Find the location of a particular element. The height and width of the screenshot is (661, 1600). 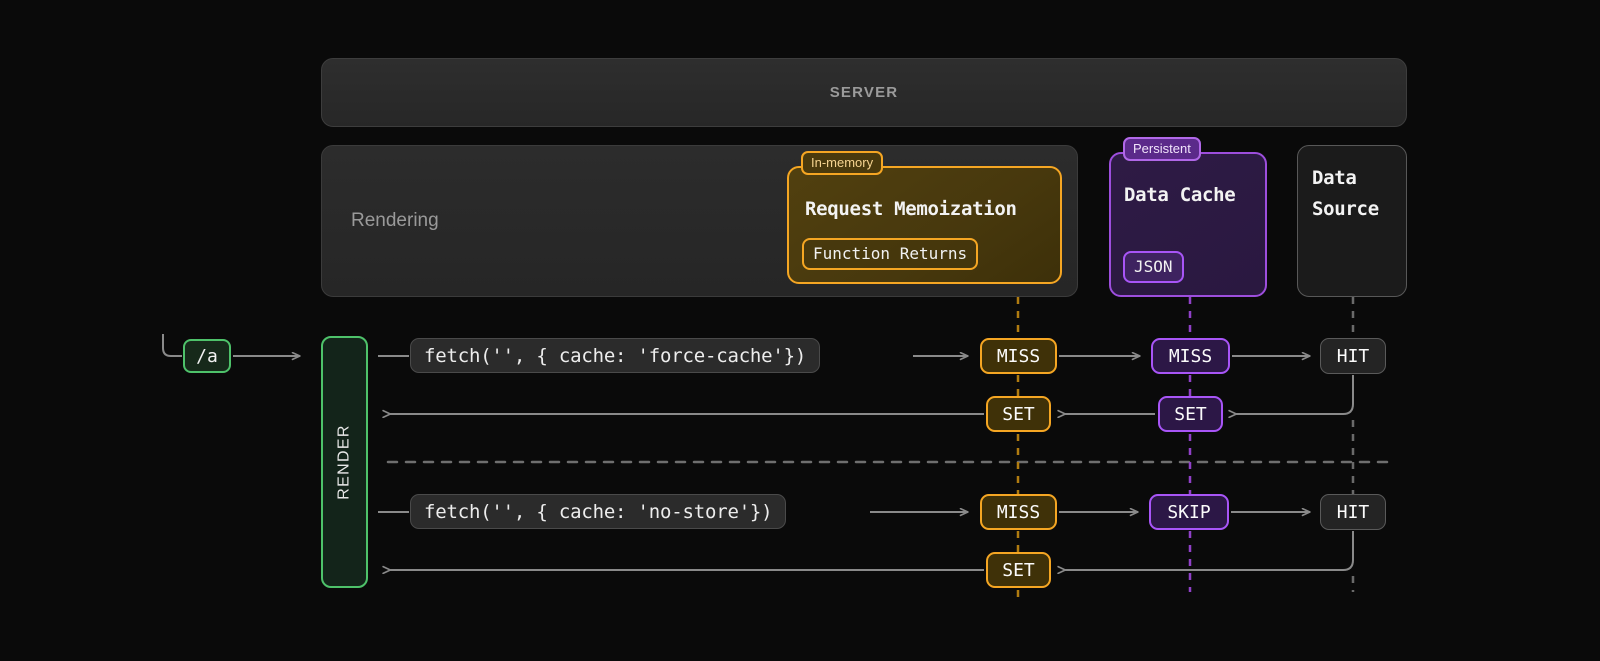

server-panel: SERVER is located at coordinates (864, 92).